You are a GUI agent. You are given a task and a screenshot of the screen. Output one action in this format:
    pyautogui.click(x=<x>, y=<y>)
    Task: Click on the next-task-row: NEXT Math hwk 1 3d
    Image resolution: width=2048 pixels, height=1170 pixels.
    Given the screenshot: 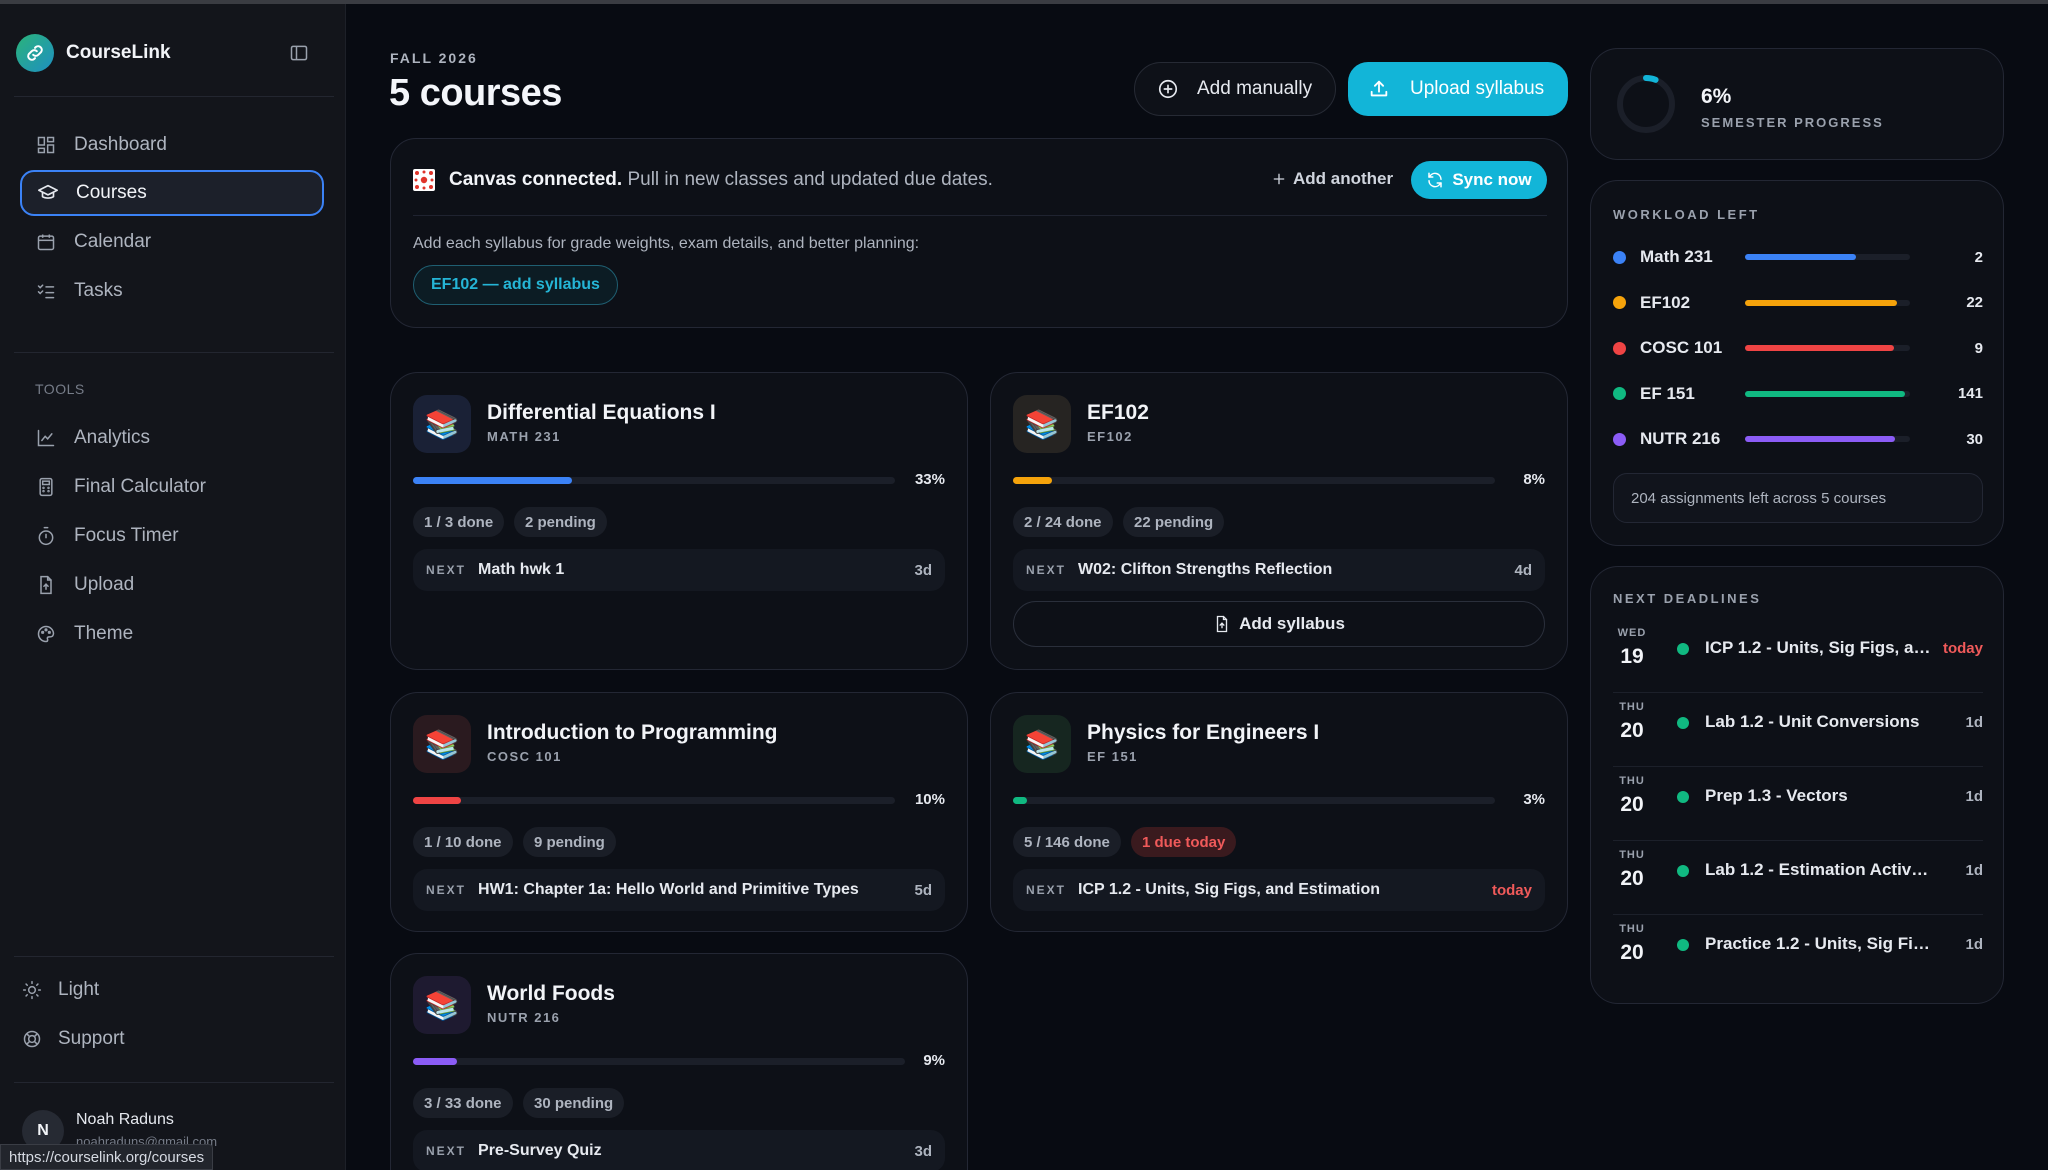 What is the action you would take?
    pyautogui.click(x=679, y=570)
    